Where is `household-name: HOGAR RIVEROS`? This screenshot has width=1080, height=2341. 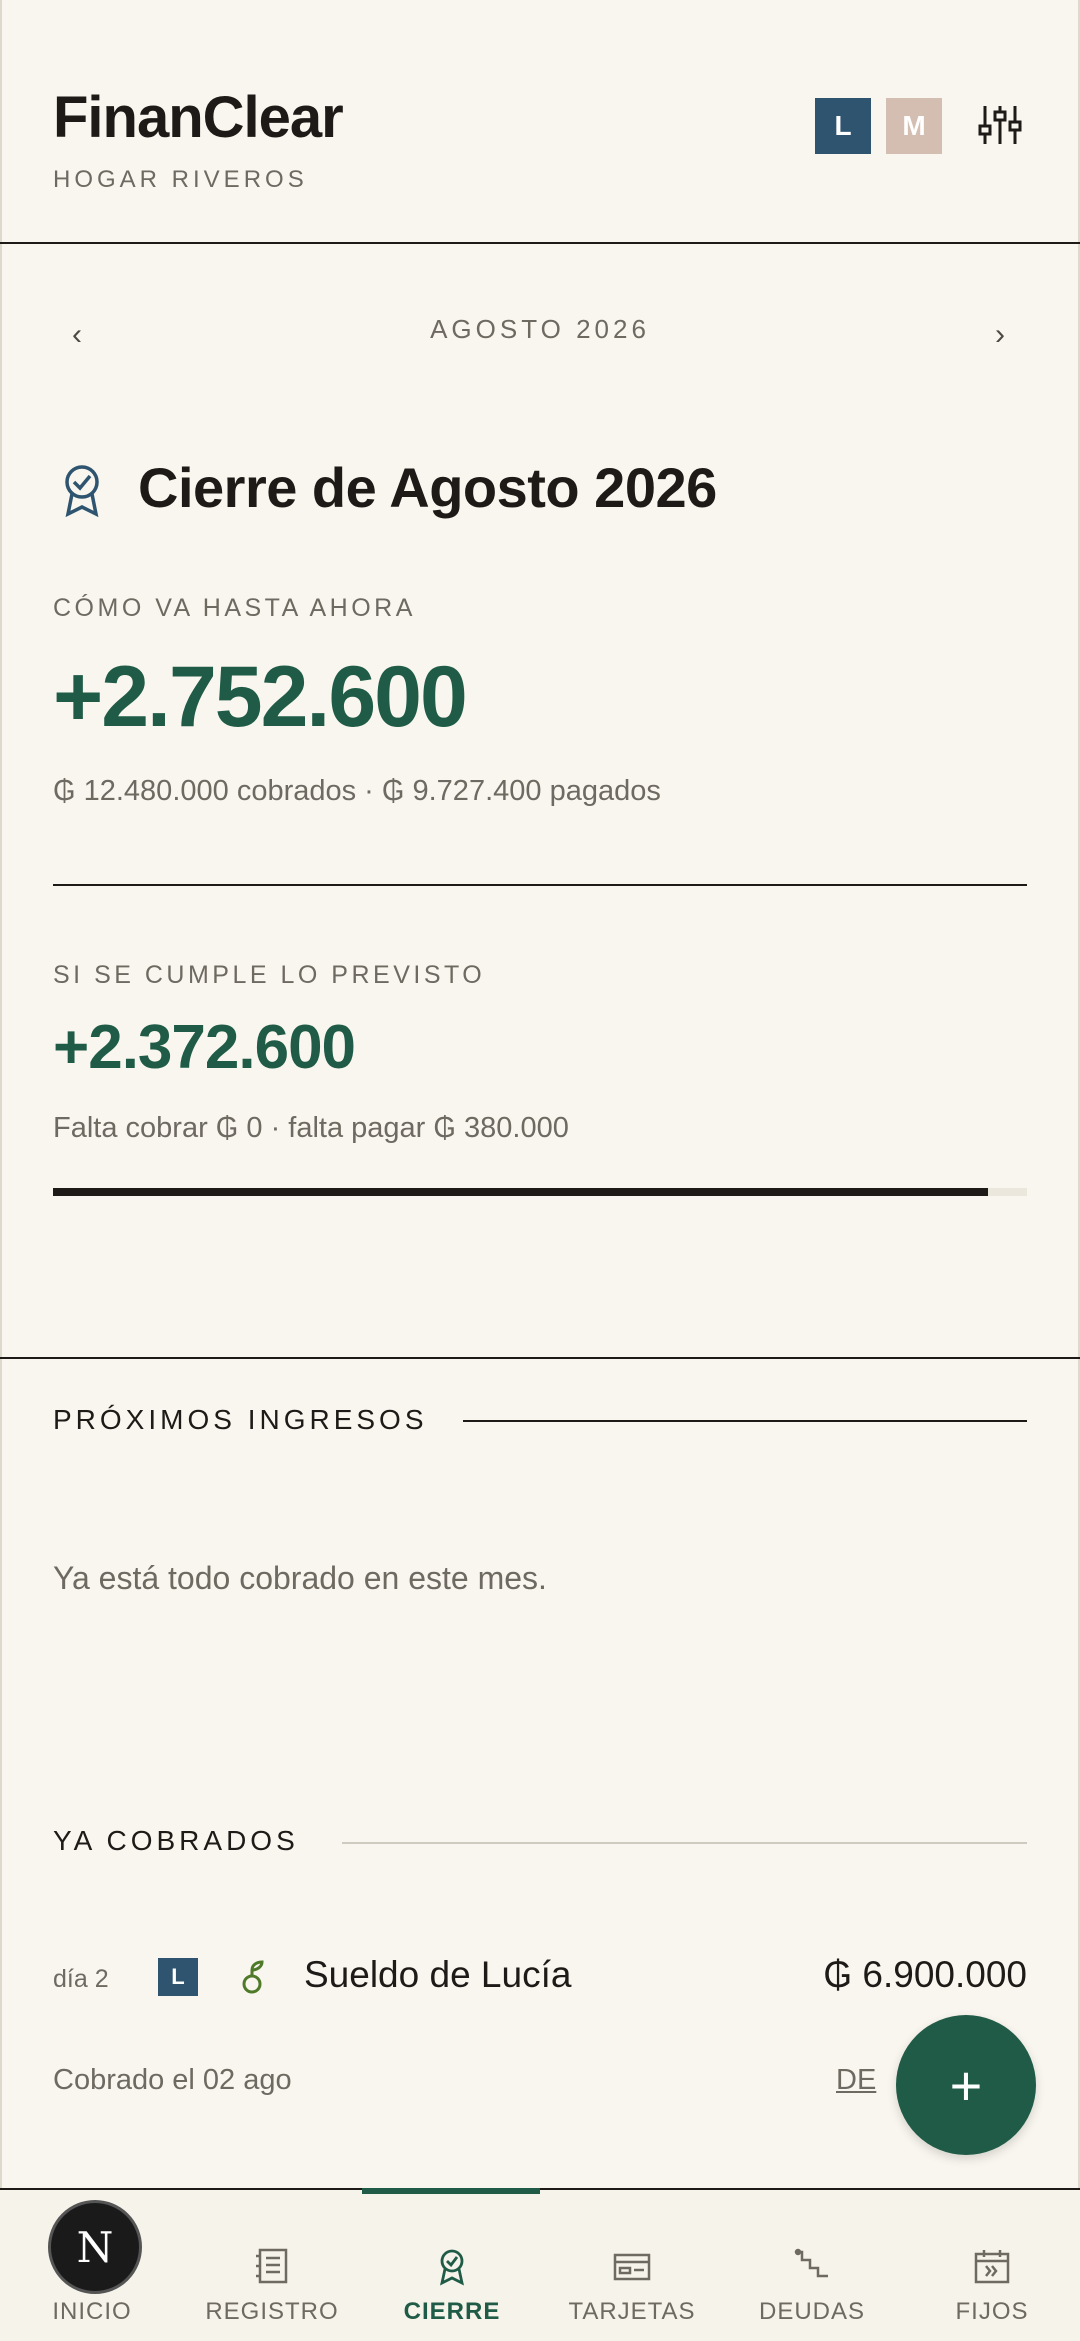
household-name: HOGAR RIVEROS is located at coordinates (180, 179).